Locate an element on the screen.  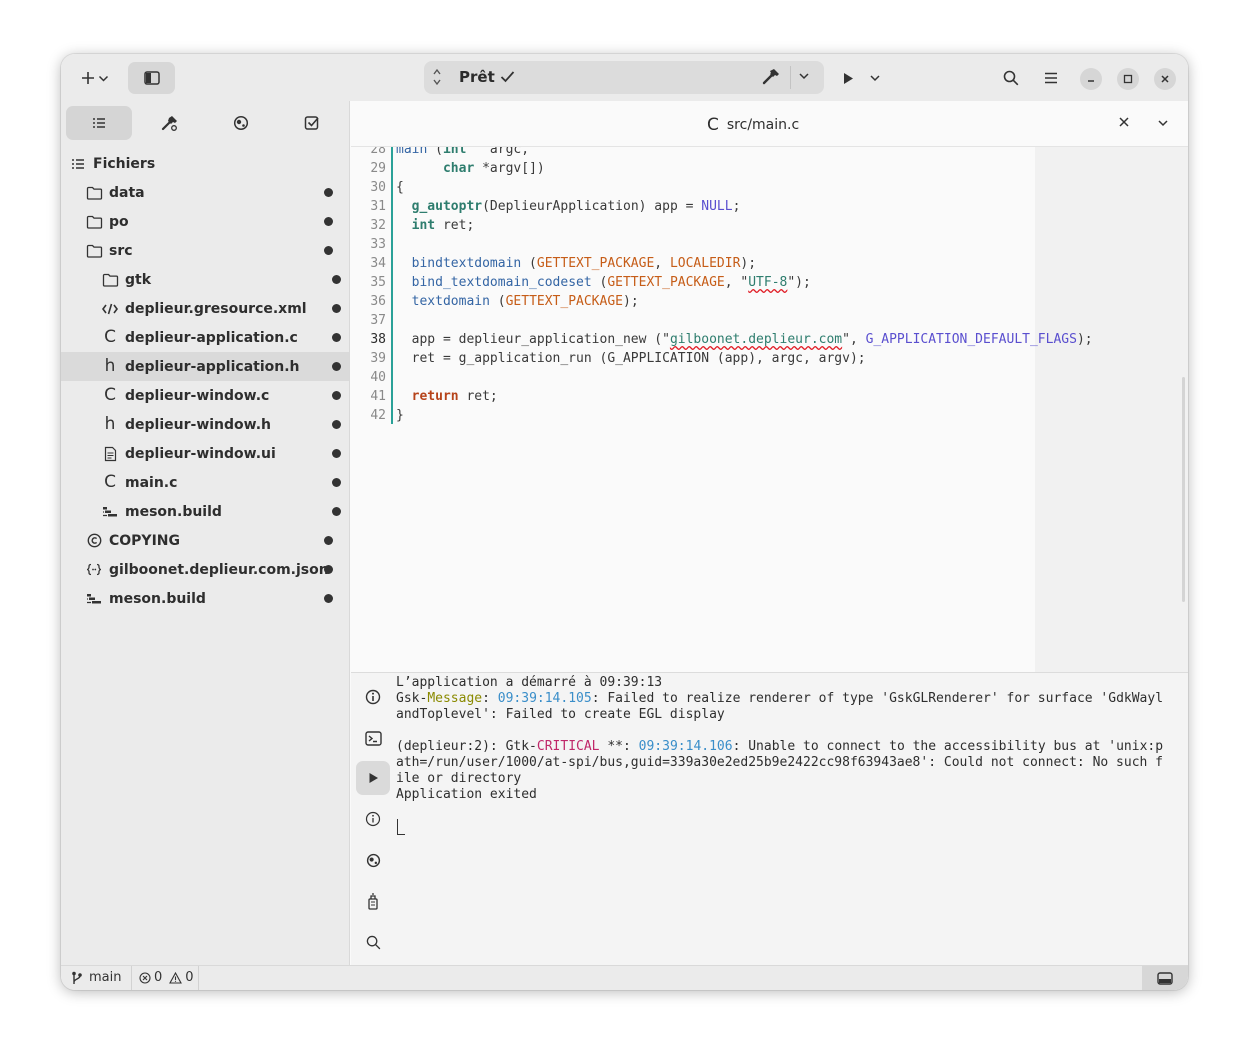
global-search-button is located at coordinates (1011, 78).